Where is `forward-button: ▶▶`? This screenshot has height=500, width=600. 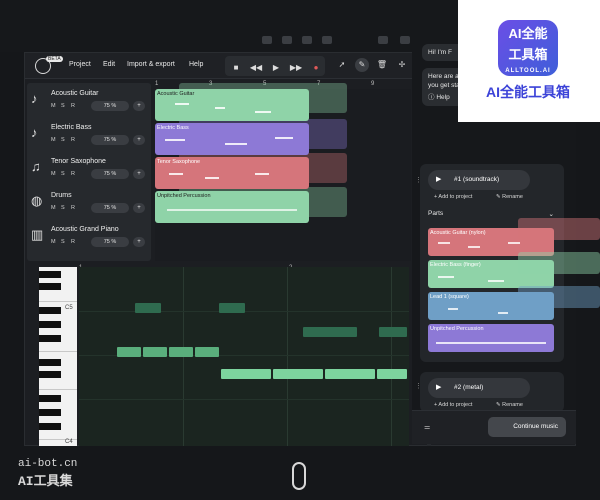 forward-button: ▶▶ is located at coordinates (296, 68).